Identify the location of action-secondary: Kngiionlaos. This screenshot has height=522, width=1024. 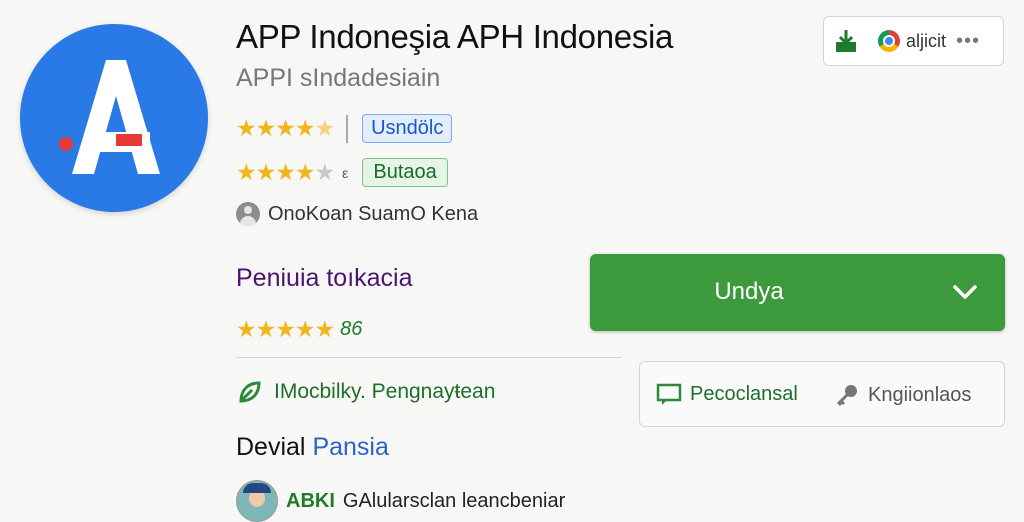
(902, 395).